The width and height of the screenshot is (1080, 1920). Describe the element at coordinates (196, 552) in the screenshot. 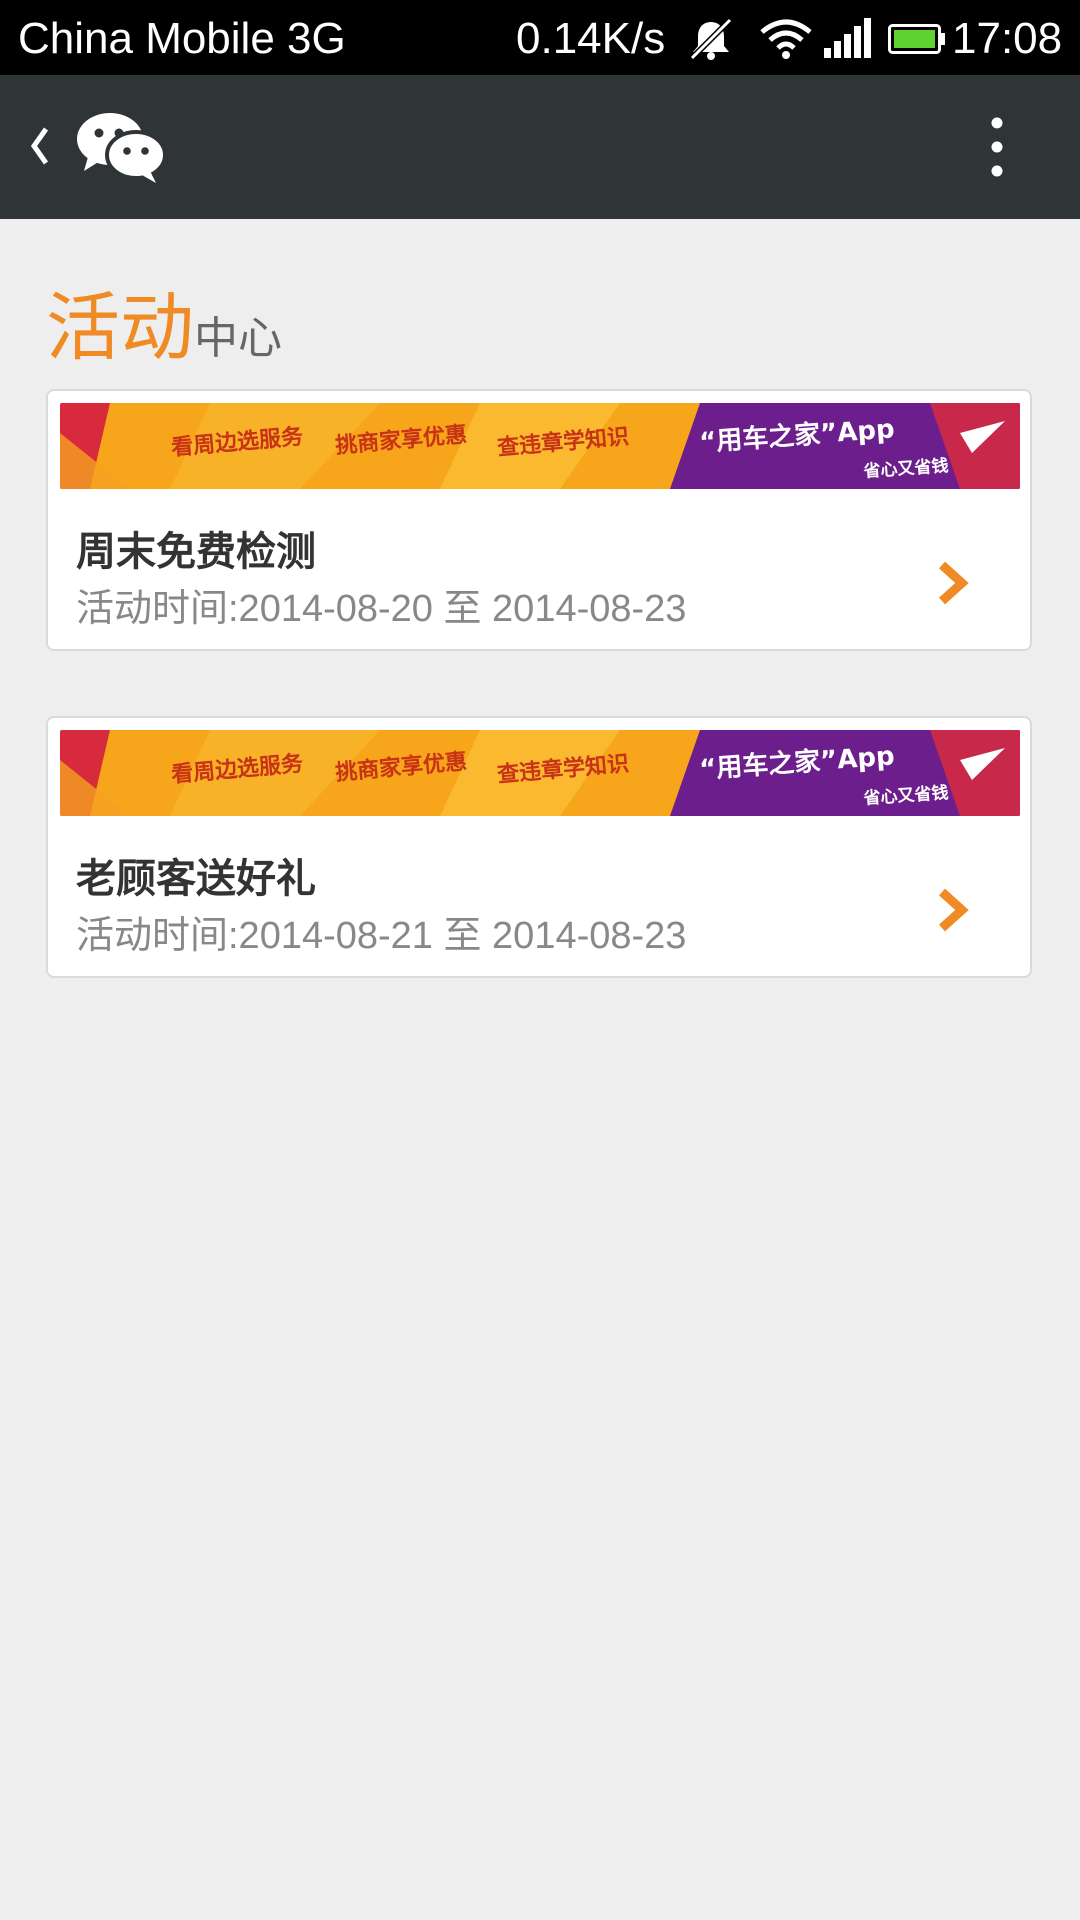

I see `activity-title: 周末免费检测` at that location.